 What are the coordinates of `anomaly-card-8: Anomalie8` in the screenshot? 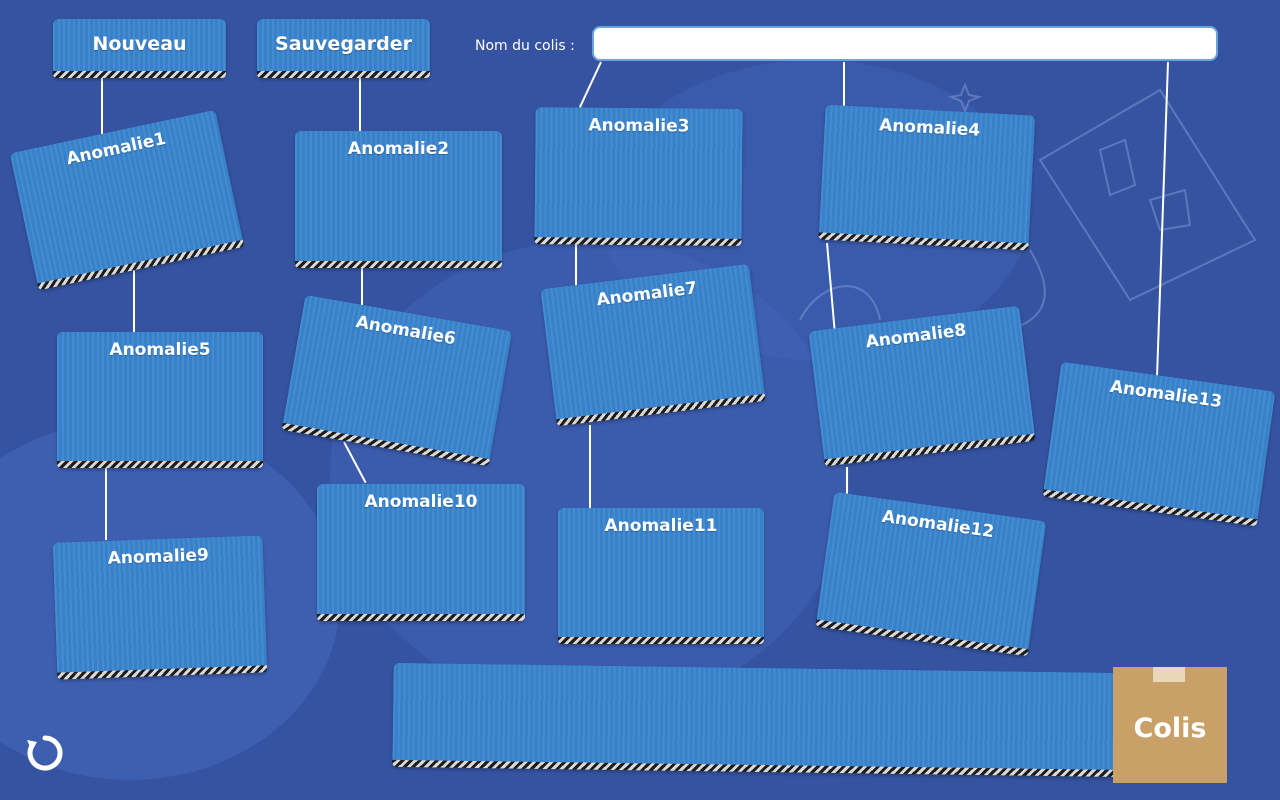 It's located at (922, 386).